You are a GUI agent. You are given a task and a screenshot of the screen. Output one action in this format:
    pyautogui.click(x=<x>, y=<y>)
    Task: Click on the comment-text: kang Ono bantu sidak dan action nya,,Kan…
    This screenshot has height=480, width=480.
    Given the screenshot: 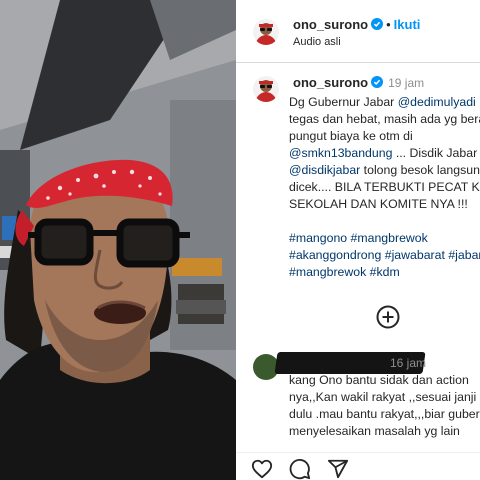 What is the action you would take?
    pyautogui.click(x=384, y=406)
    